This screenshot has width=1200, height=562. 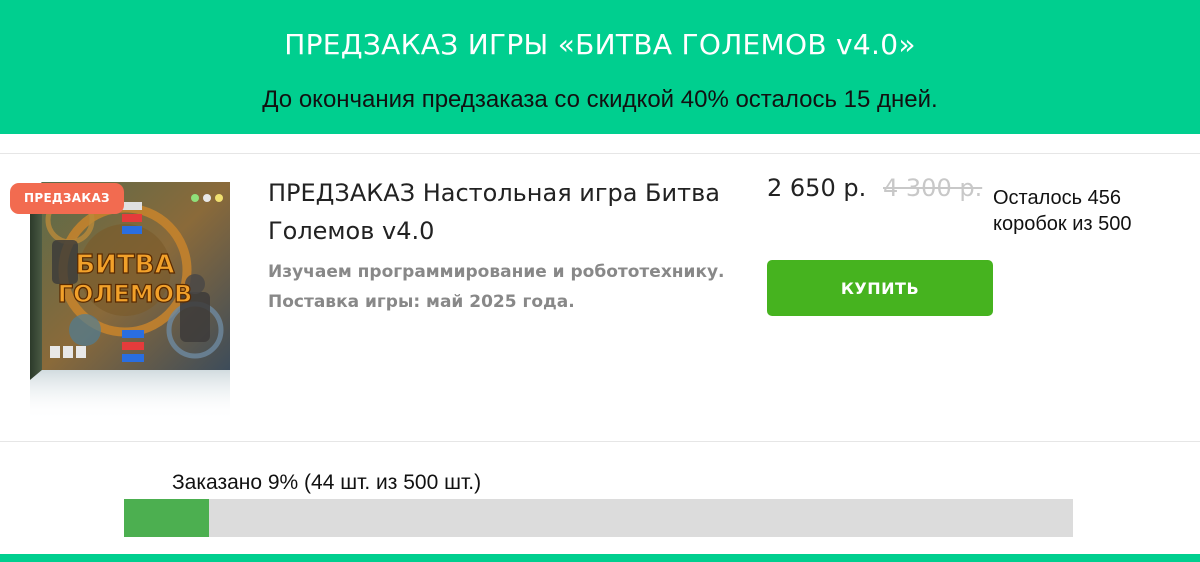 What do you see at coordinates (1057, 198) in the screenshot?
I see `stock-line-1: Осталось 456` at bounding box center [1057, 198].